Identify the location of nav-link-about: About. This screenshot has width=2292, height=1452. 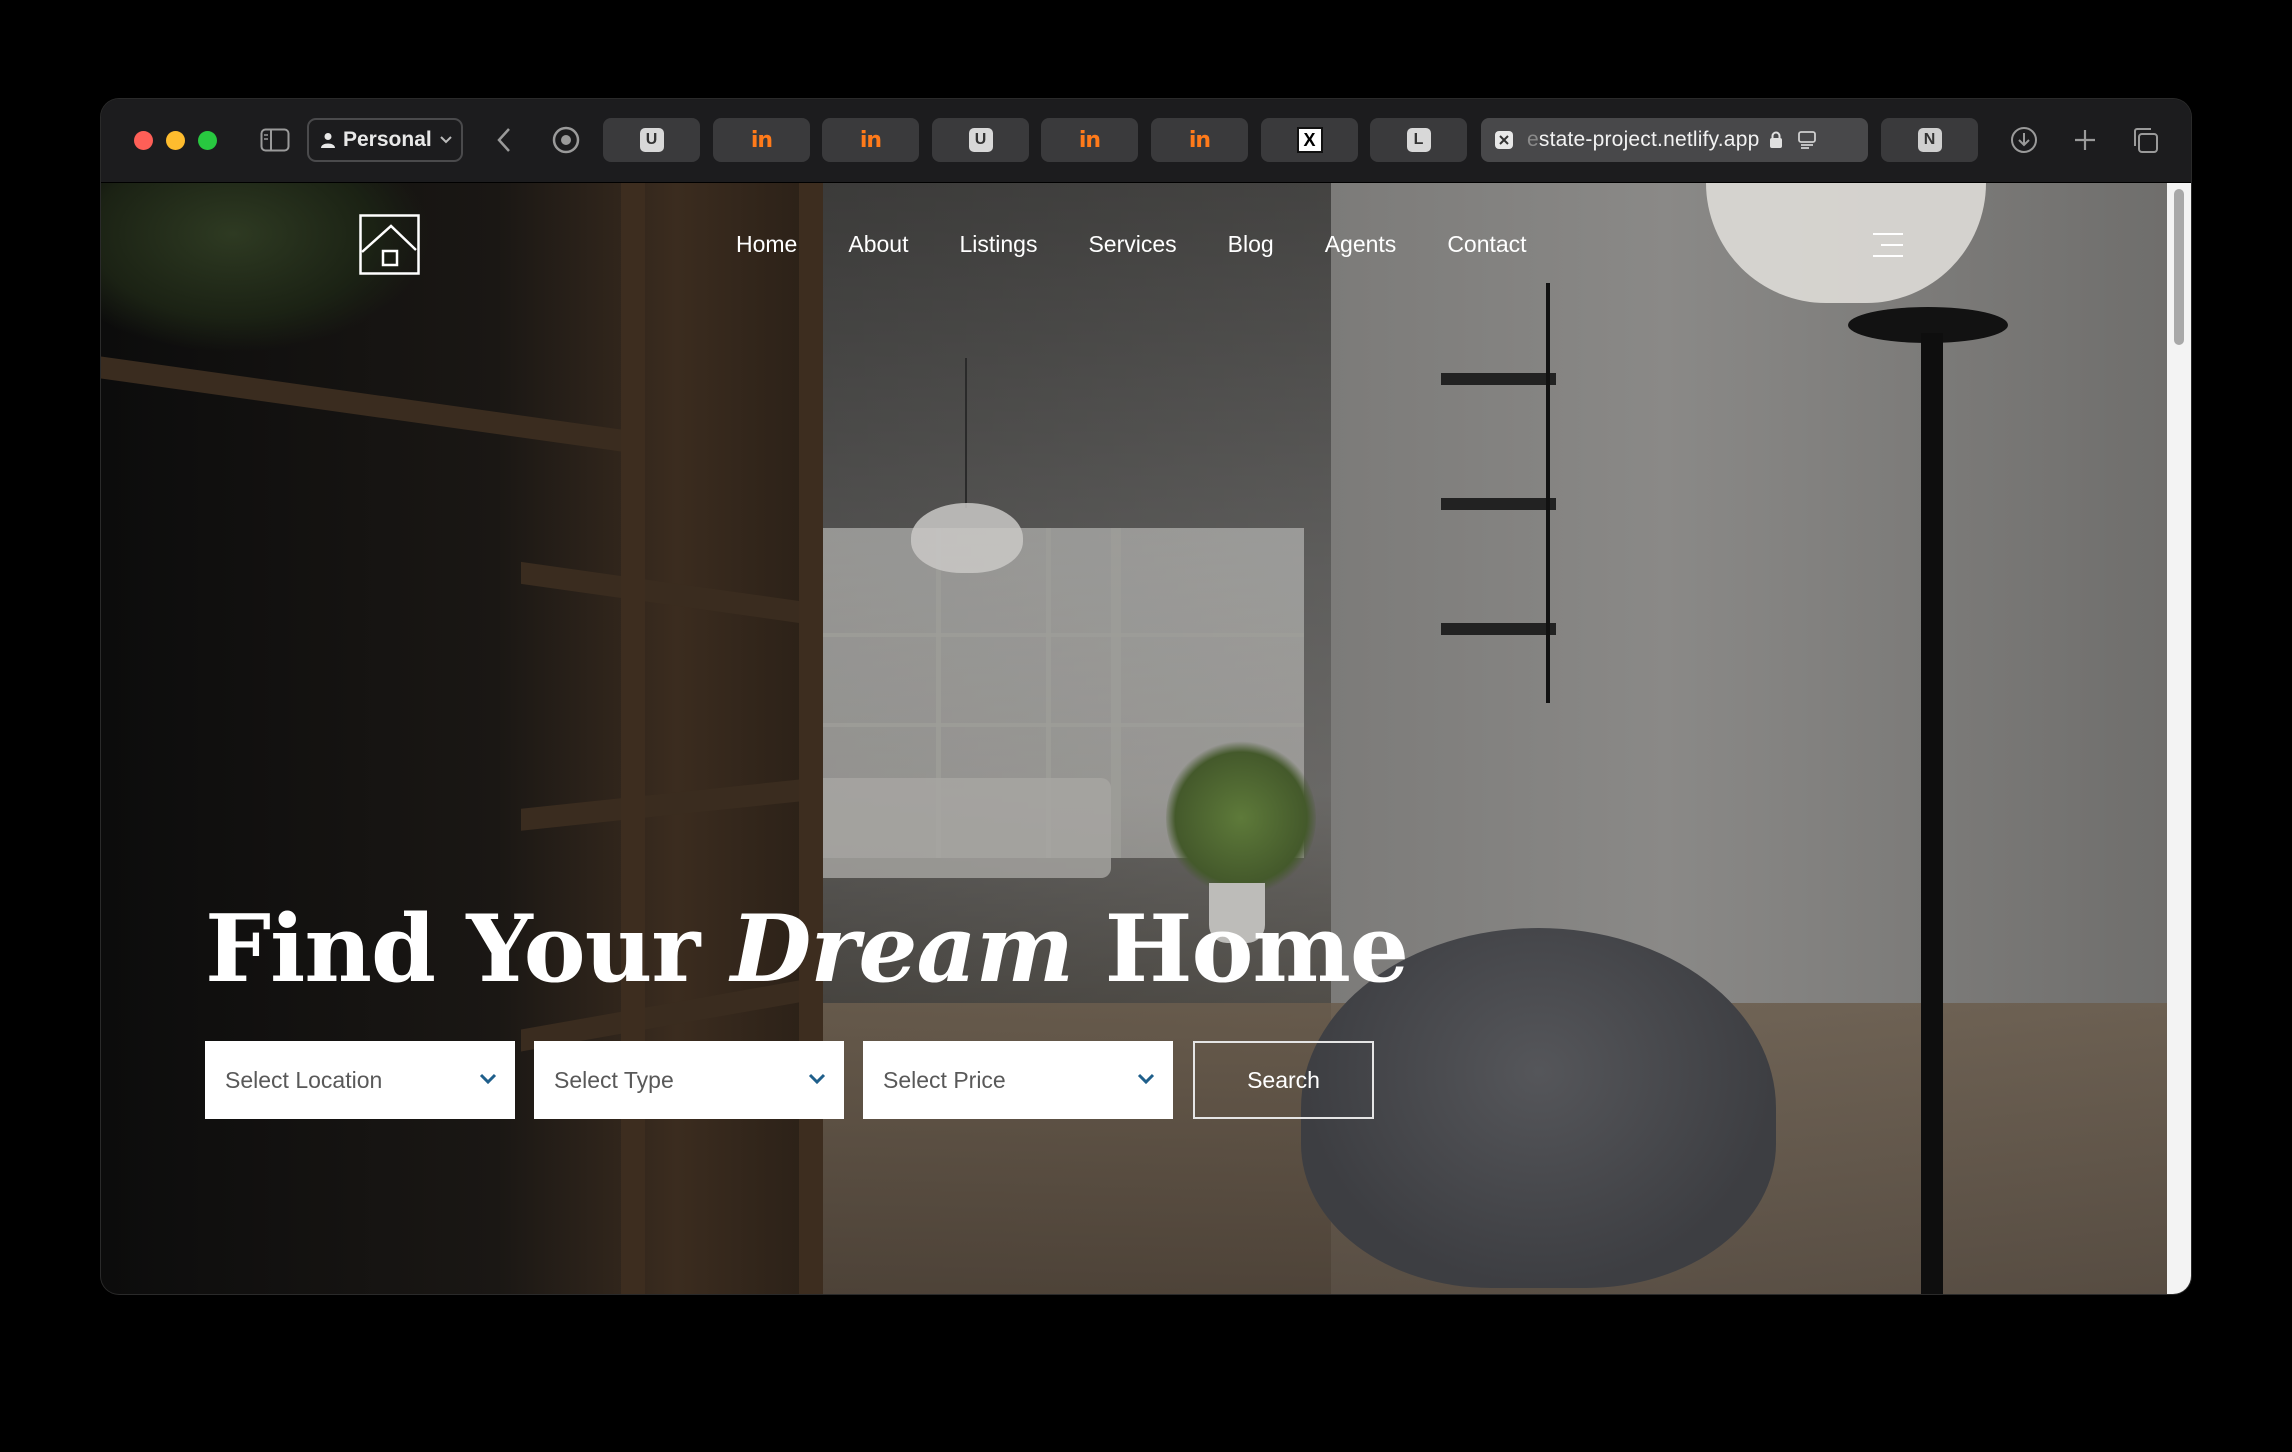
(878, 244).